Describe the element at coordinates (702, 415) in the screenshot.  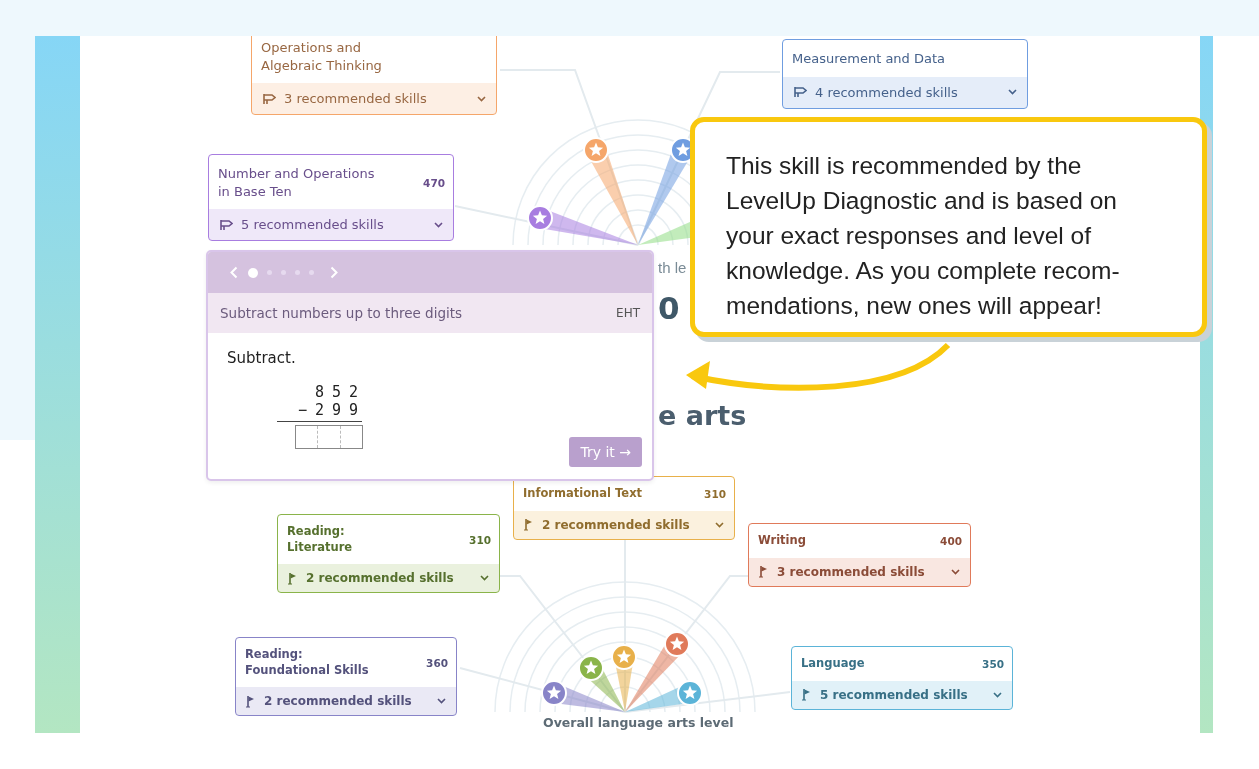
I see `section-heading: e arts` at that location.